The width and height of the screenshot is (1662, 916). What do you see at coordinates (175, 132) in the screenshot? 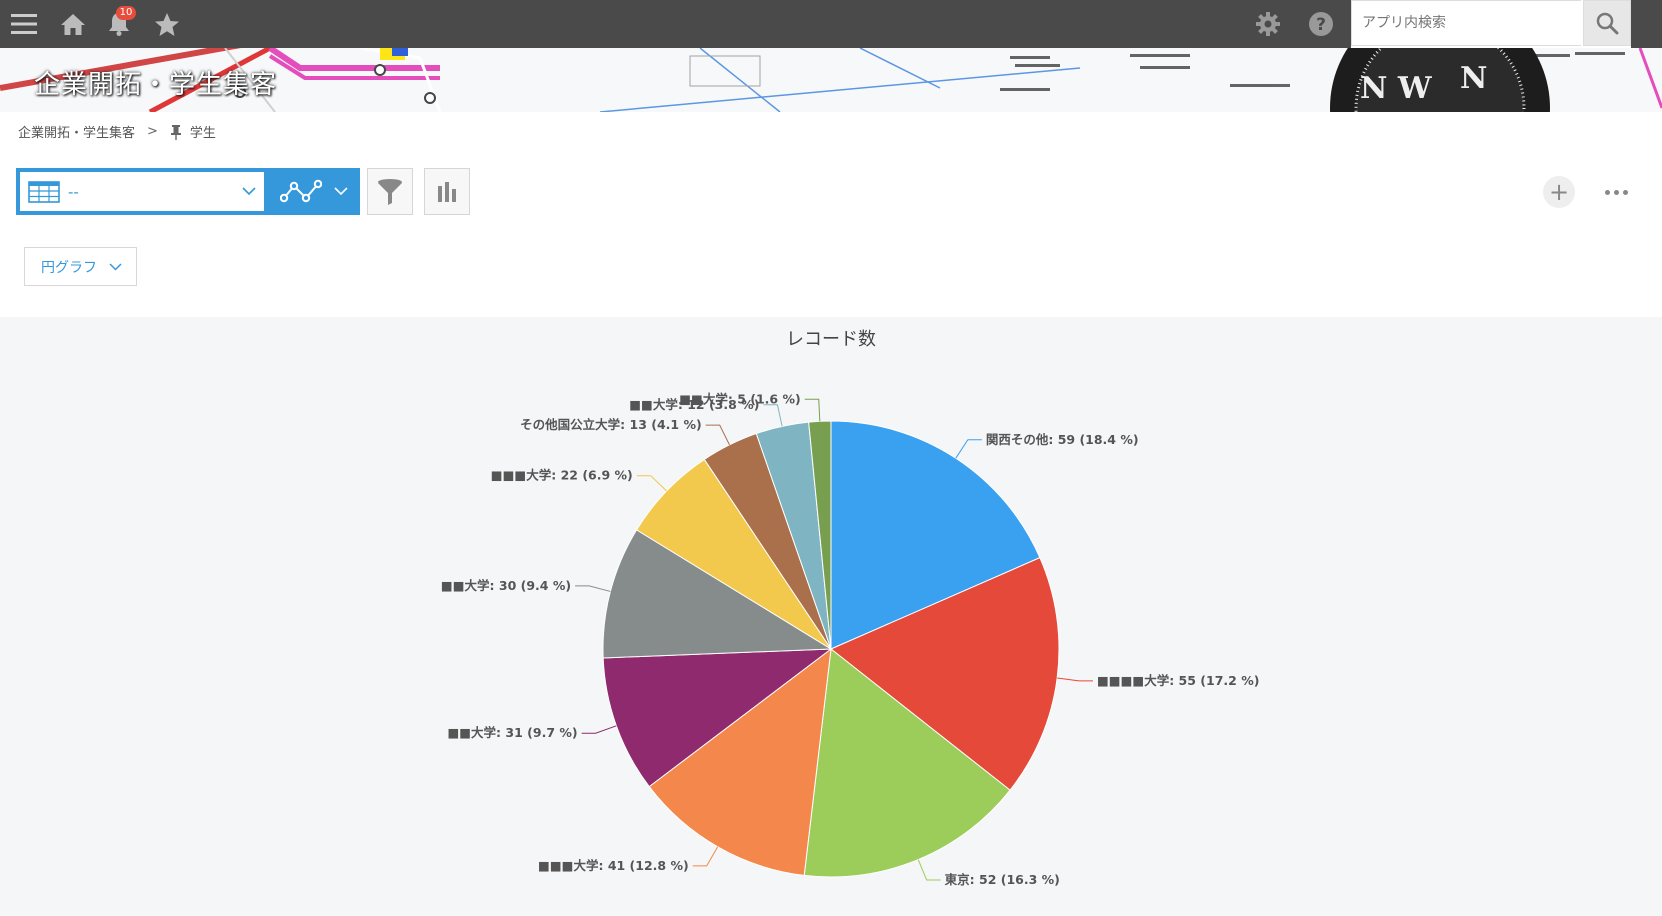
I see `pin-icon` at bounding box center [175, 132].